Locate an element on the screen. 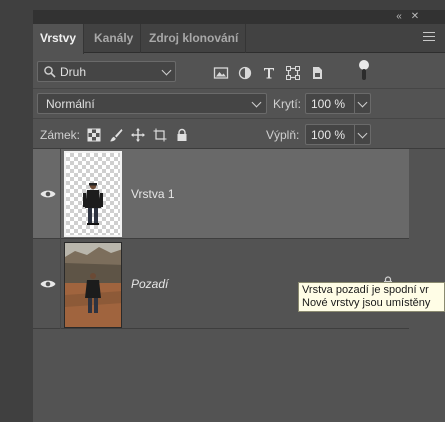 The height and width of the screenshot is (422, 445). lock-position-icon is located at coordinates (138, 135).